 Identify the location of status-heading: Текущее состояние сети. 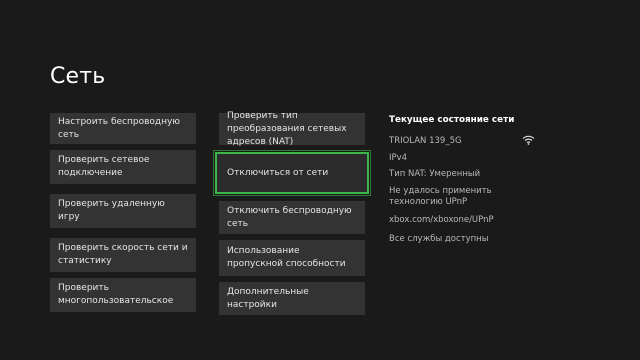
(452, 120).